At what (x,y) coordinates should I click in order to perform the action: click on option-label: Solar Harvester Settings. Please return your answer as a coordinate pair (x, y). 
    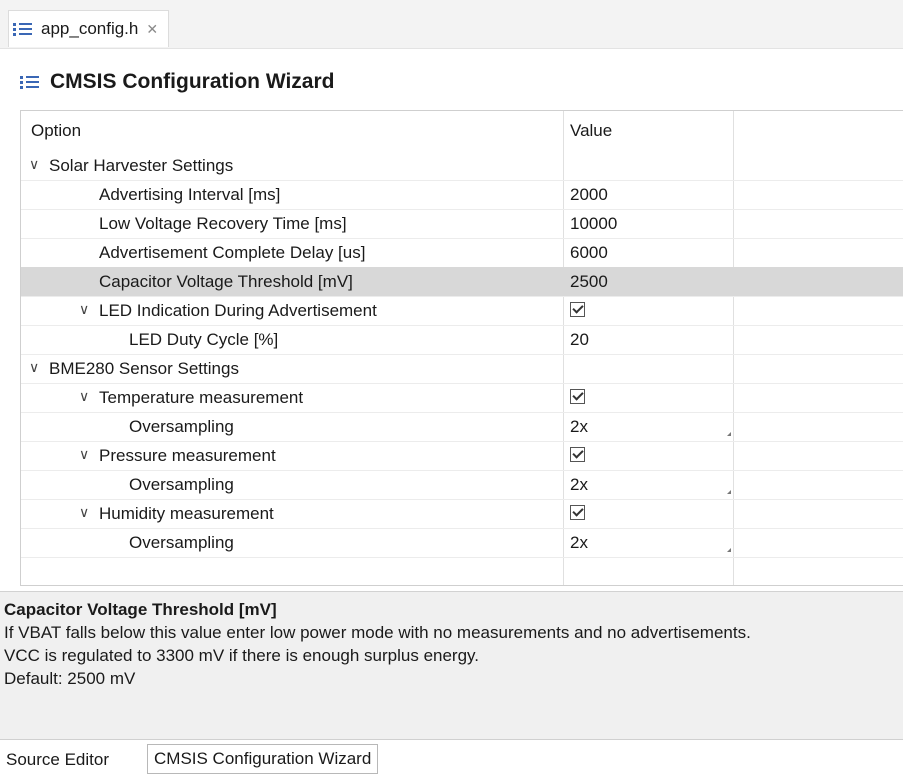
    Looking at the image, I should click on (141, 165).